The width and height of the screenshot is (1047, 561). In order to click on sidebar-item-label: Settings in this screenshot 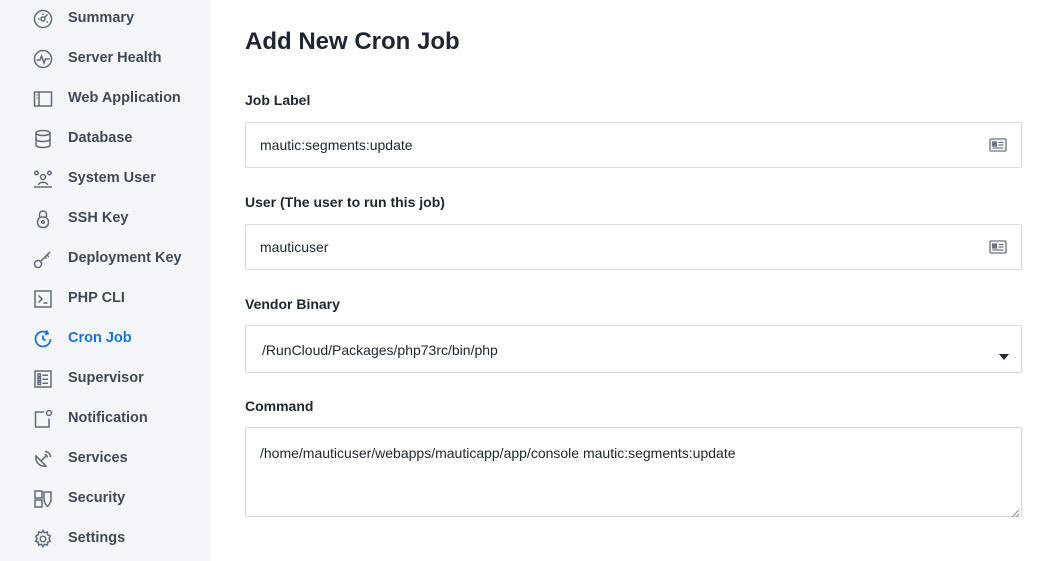, I will do `click(97, 538)`.